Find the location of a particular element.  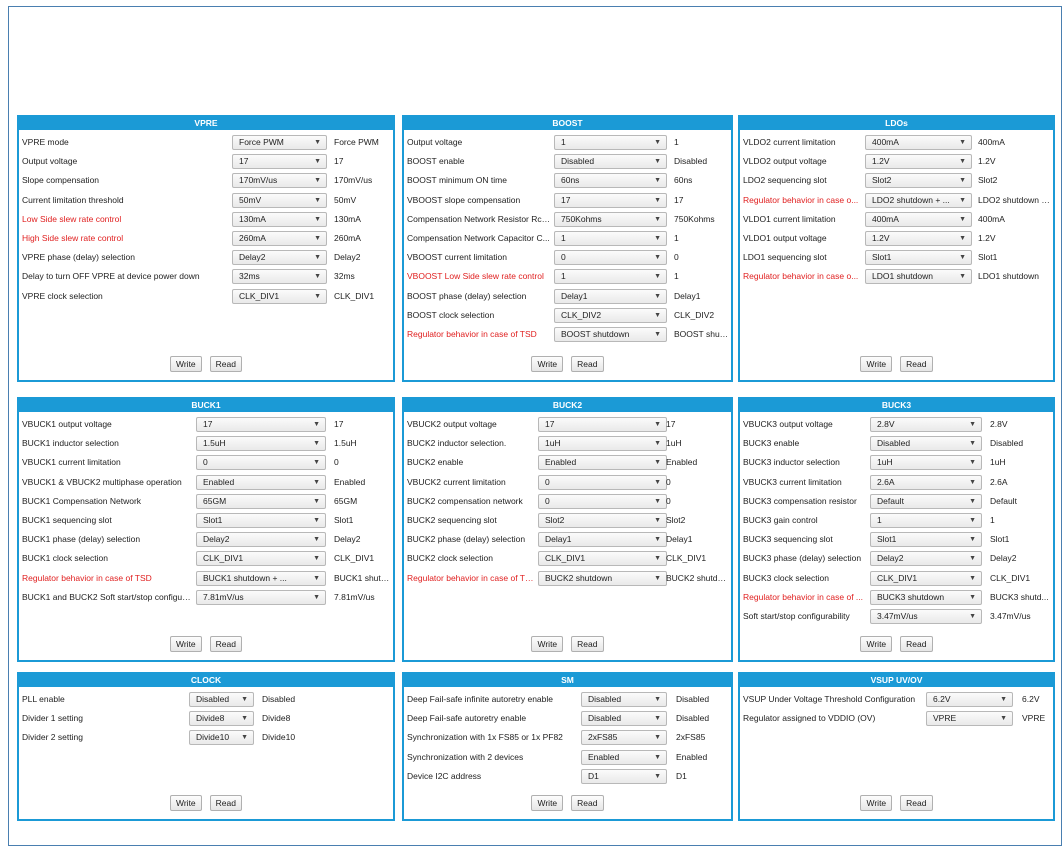

setting-dropdown: 65GM ▼ is located at coordinates (261, 501).